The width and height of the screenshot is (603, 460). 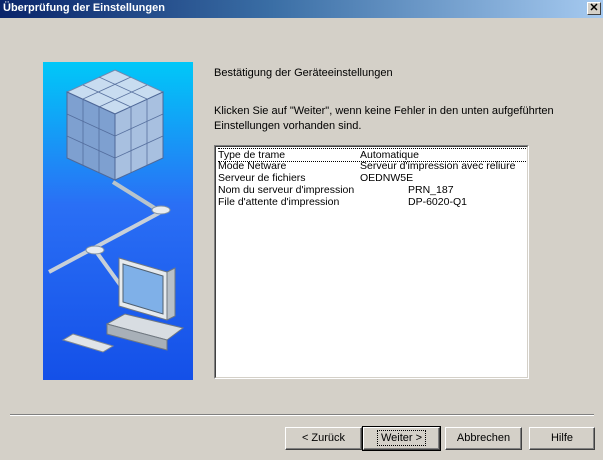 I want to click on cancel-button: Abbrechen, so click(x=483, y=438).